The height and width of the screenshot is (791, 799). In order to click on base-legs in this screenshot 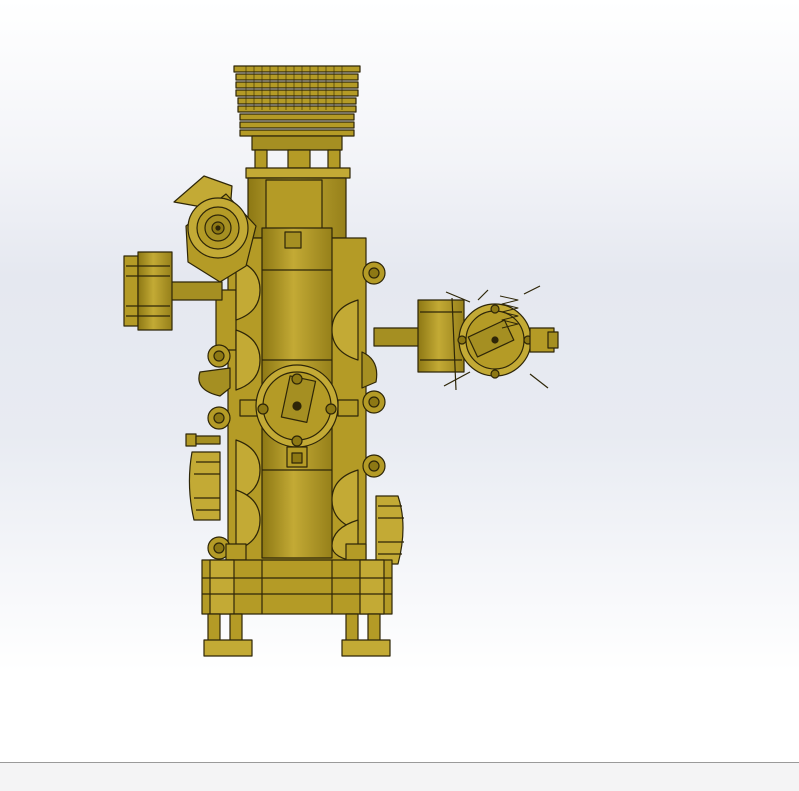, I will do `click(297, 635)`.